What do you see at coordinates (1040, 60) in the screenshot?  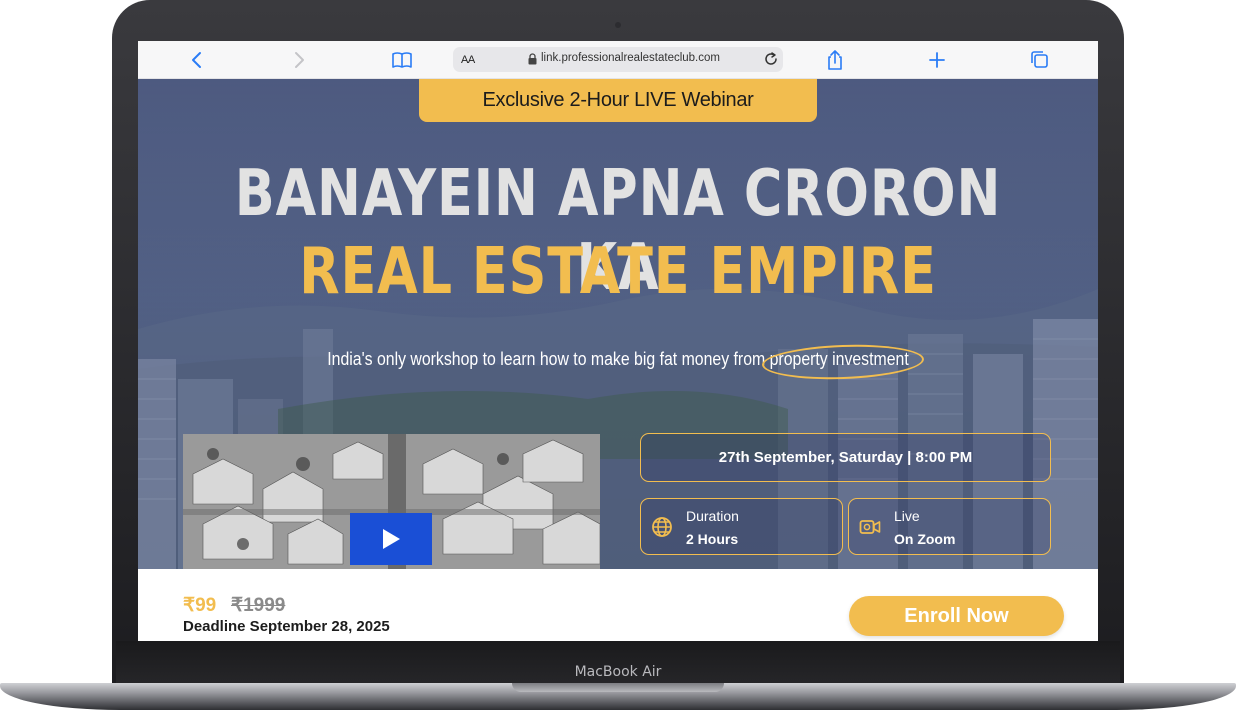 I see `tabs-icon` at bounding box center [1040, 60].